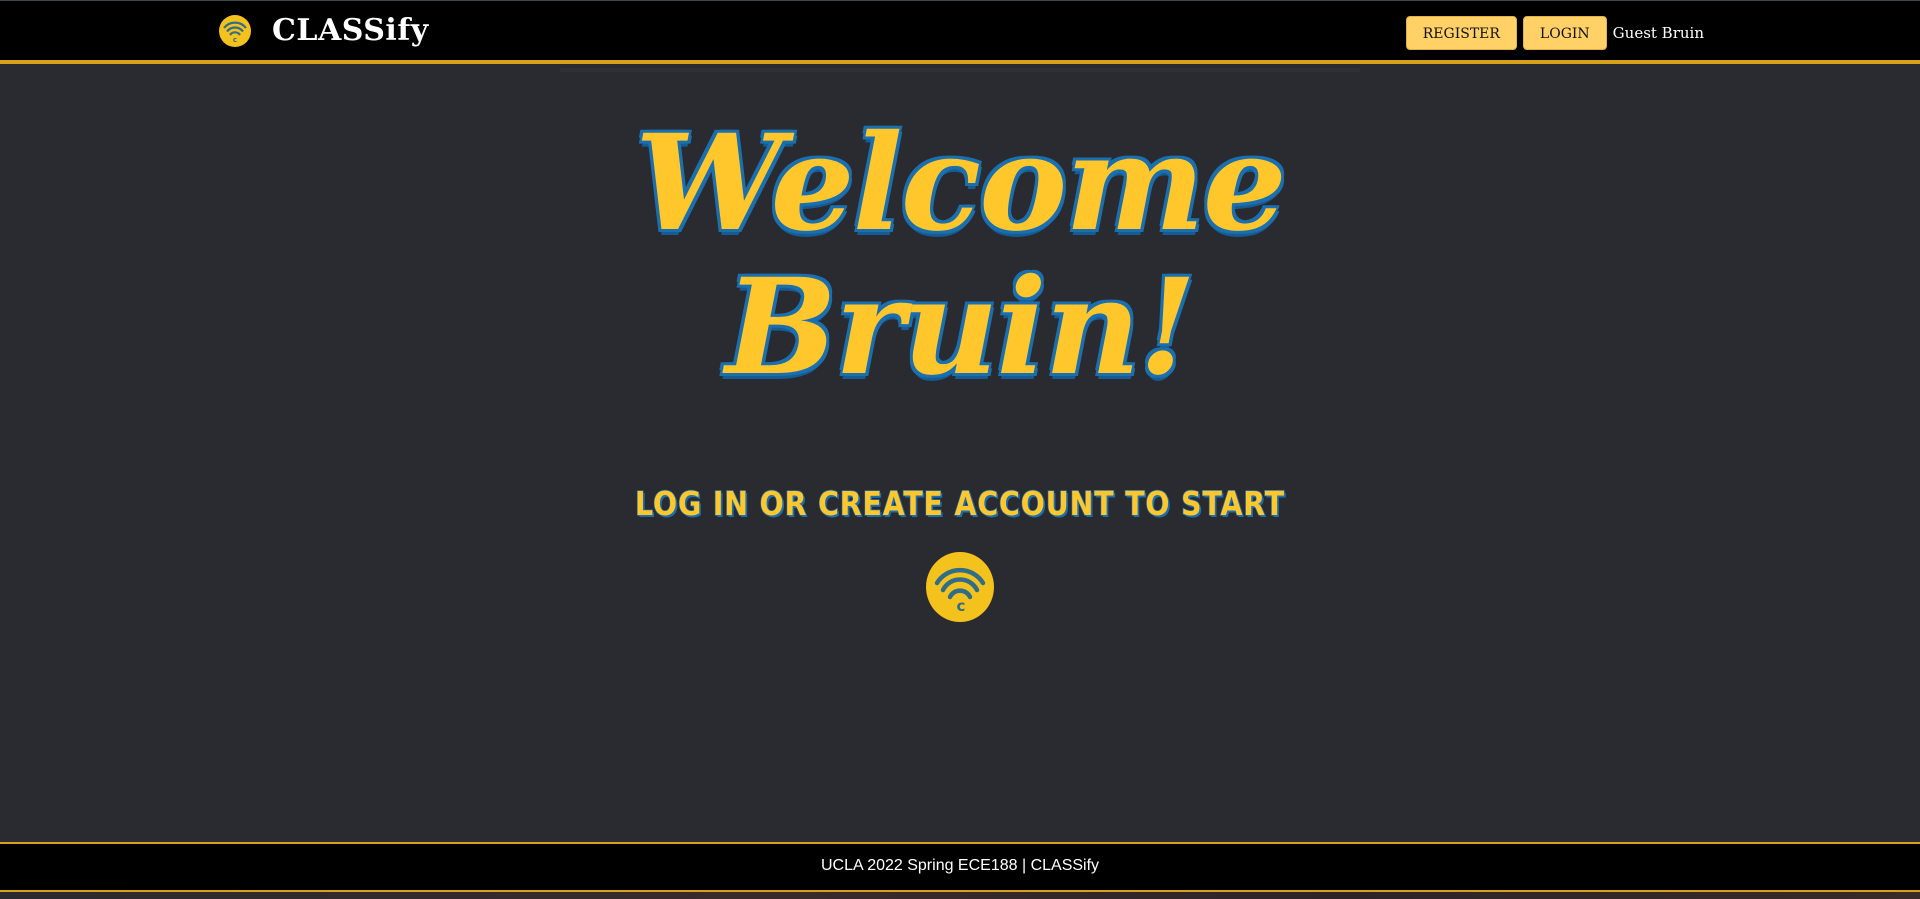 The image size is (1920, 899). What do you see at coordinates (350, 30) in the screenshot?
I see `app-title: CLASSify` at bounding box center [350, 30].